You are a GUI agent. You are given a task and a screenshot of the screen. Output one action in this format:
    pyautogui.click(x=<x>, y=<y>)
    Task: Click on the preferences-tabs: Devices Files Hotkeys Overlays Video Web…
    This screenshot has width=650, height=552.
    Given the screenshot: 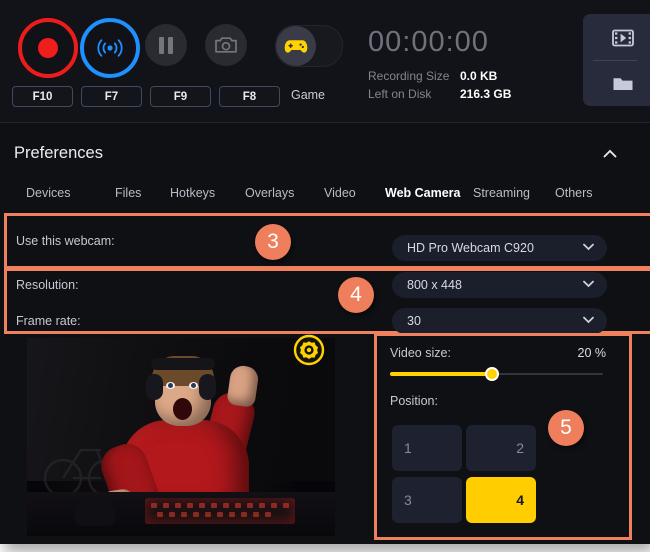 What is the action you would take?
    pyautogui.click(x=323, y=196)
    